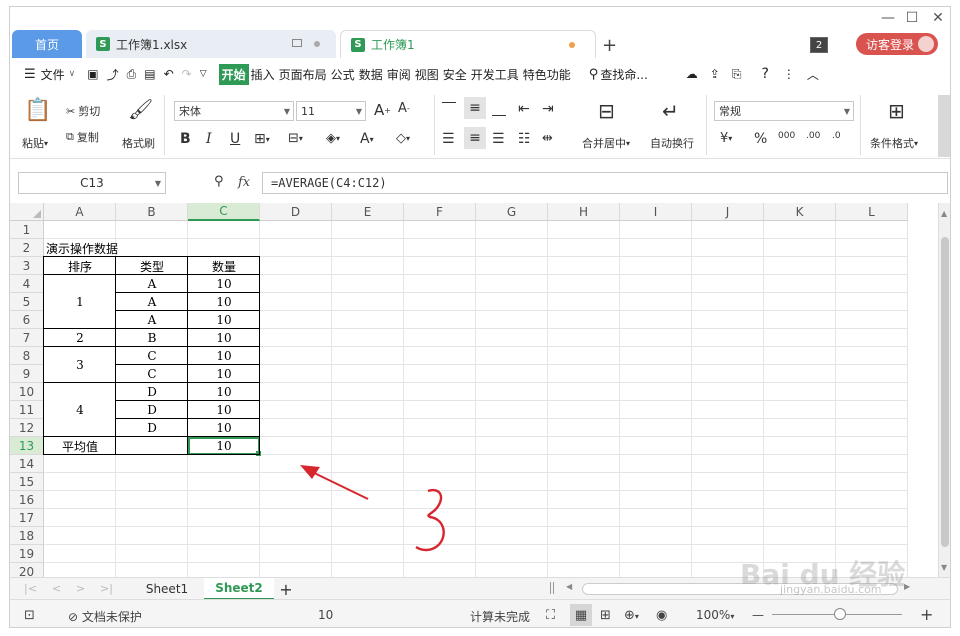  What do you see at coordinates (800, 212) in the screenshot?
I see `column-header-k: K` at bounding box center [800, 212].